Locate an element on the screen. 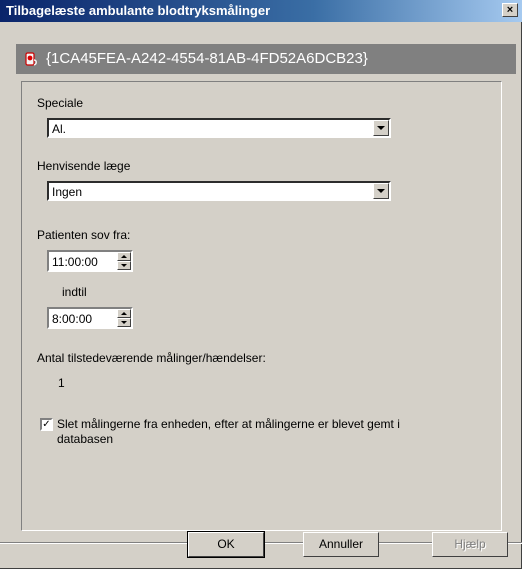 Image resolution: width=522 pixels, height=569 pixels. henvisende-label: Henvisende læge is located at coordinates (84, 166).